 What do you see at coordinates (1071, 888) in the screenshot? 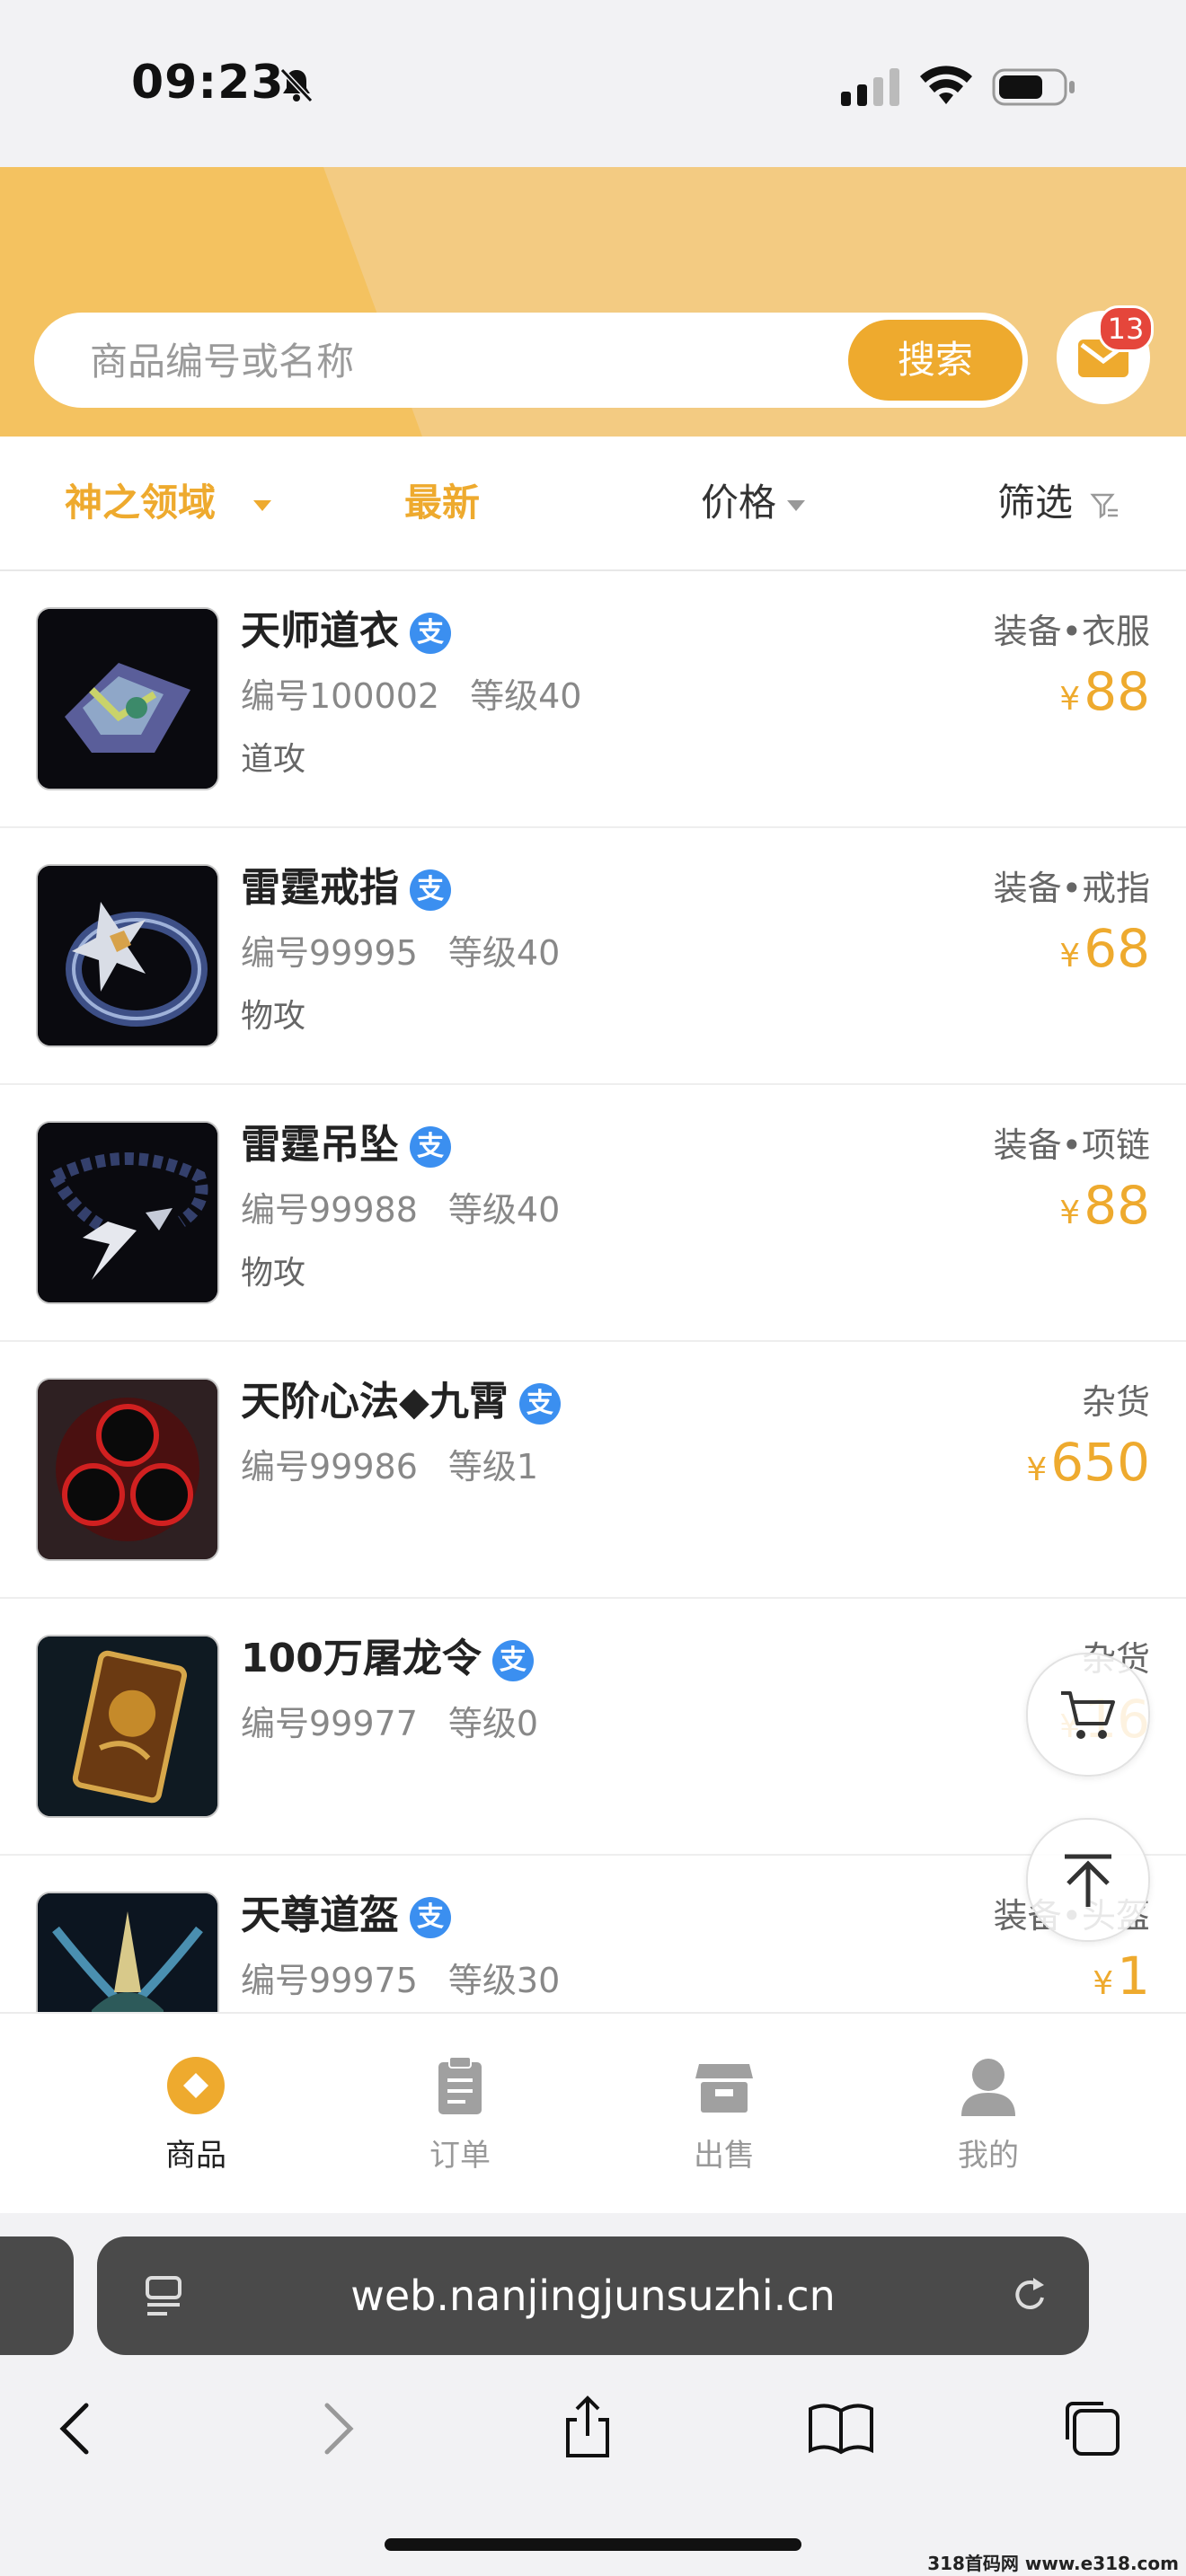
I see `product-category: 装备•戒指` at bounding box center [1071, 888].